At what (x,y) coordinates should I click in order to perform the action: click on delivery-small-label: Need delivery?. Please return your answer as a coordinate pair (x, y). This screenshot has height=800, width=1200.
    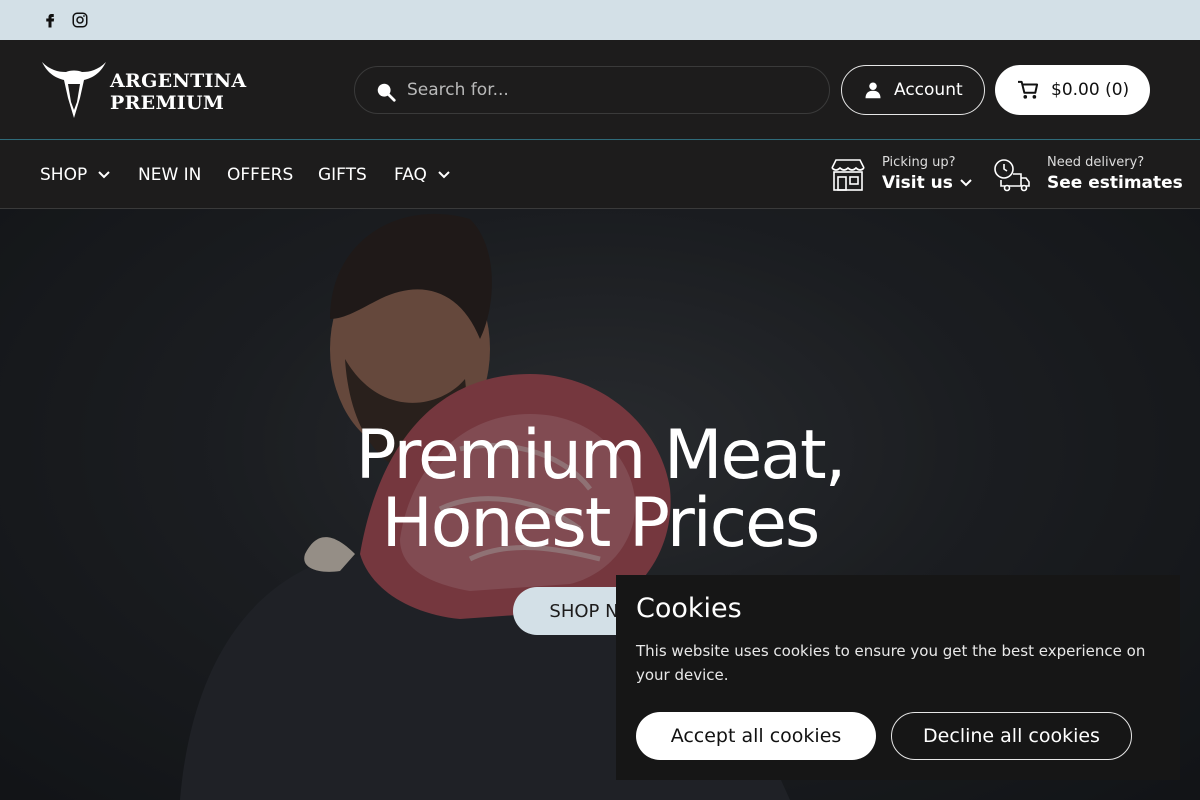
    Looking at the image, I should click on (1096, 162).